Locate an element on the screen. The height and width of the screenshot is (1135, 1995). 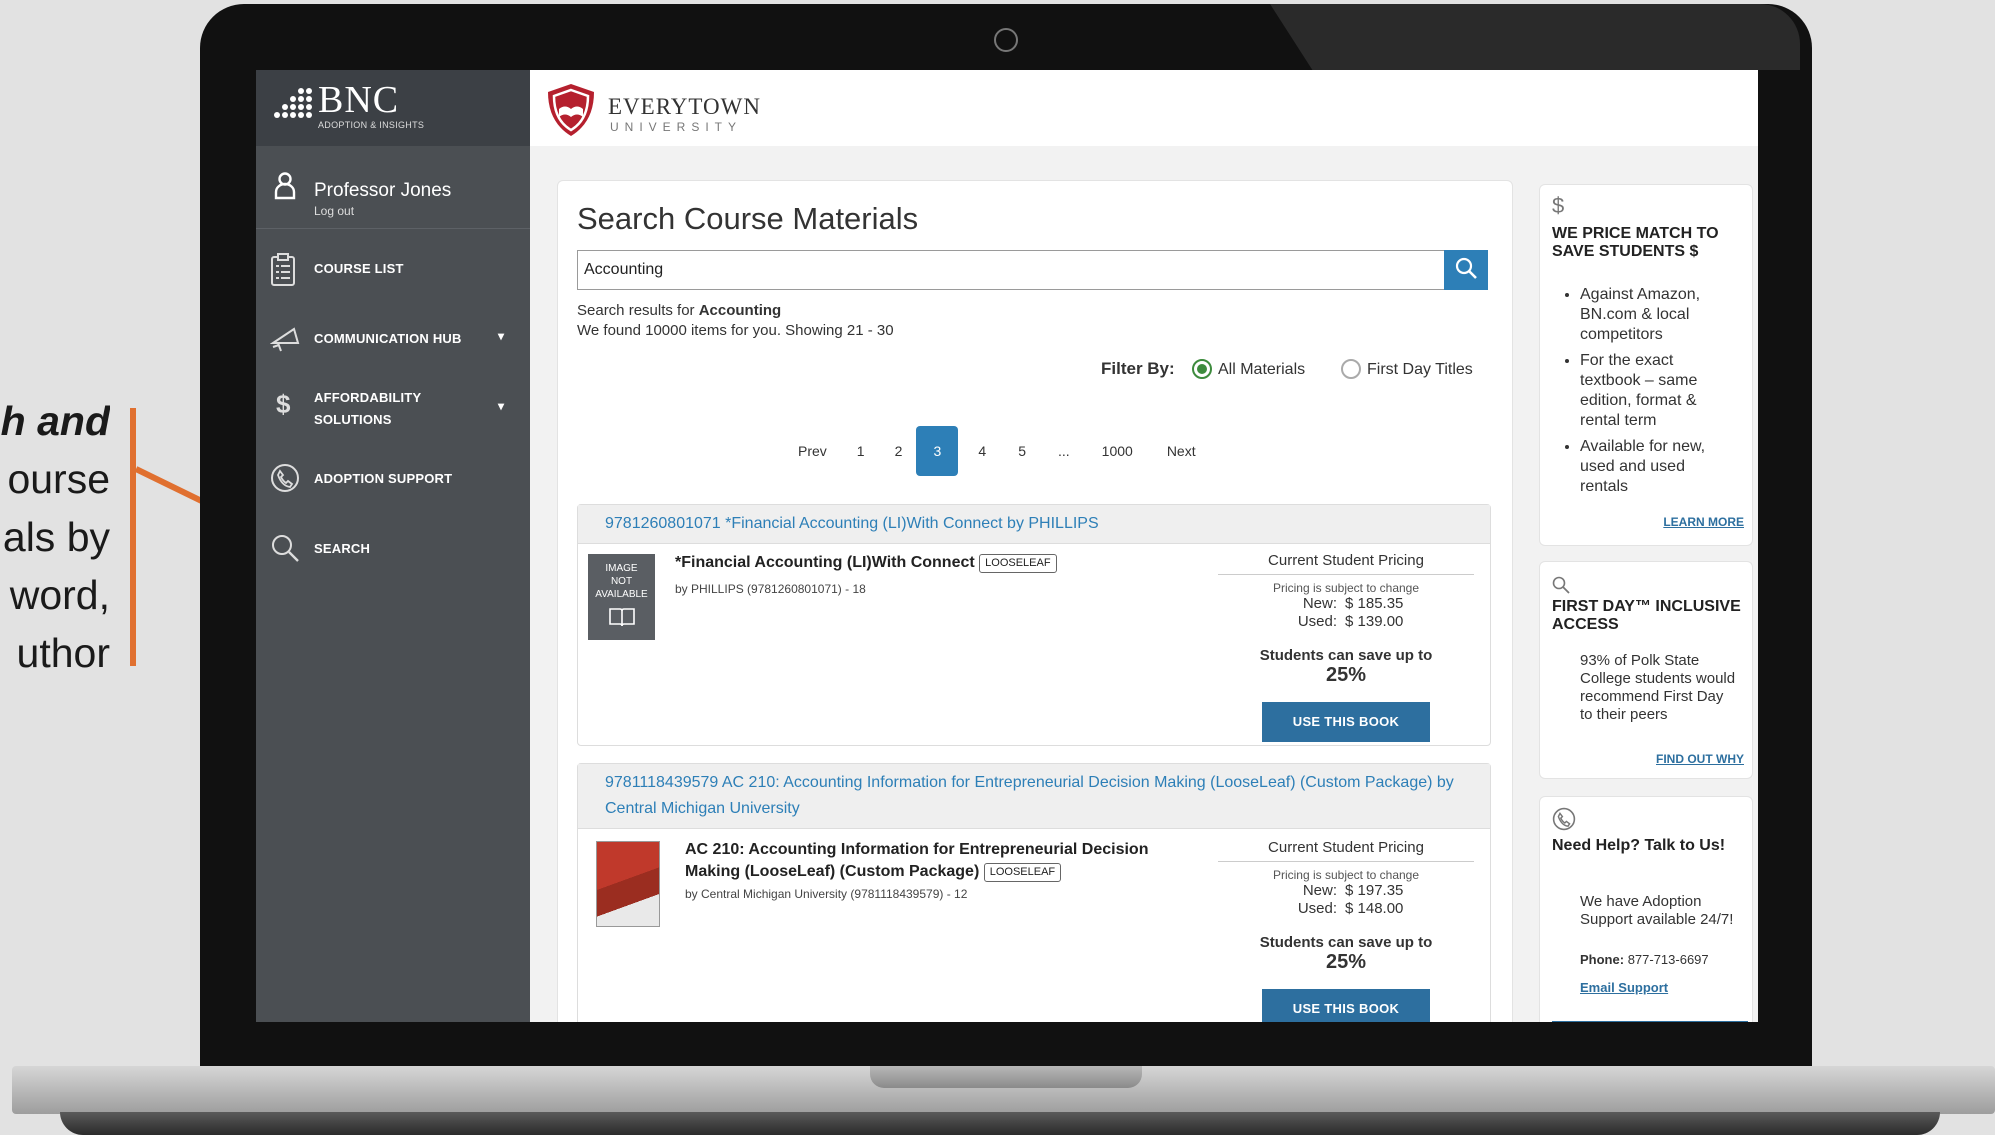
brand-subtitle: ADOPTION & INSIGHTS is located at coordinates (371, 125).